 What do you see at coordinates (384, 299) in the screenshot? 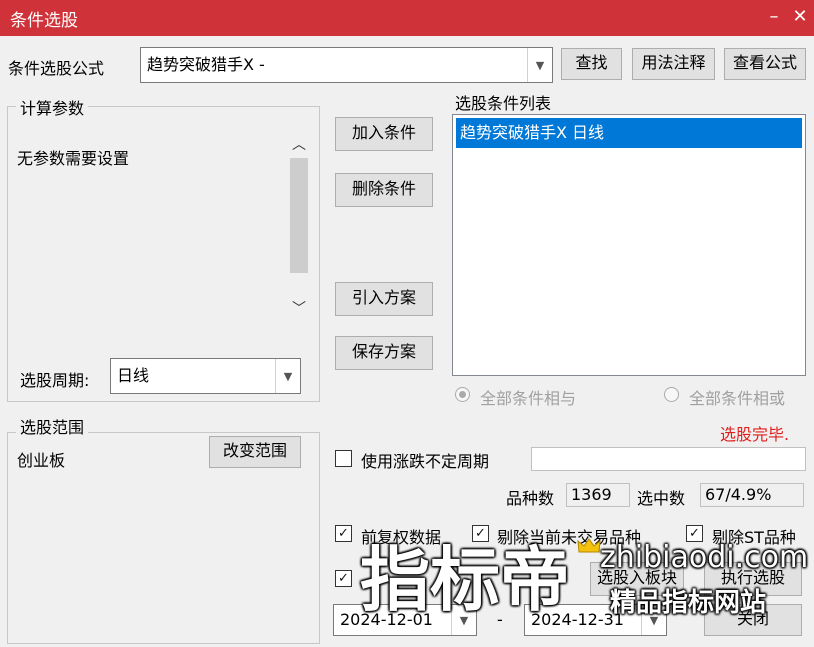
I see `import-scheme-button: 引入方案` at bounding box center [384, 299].